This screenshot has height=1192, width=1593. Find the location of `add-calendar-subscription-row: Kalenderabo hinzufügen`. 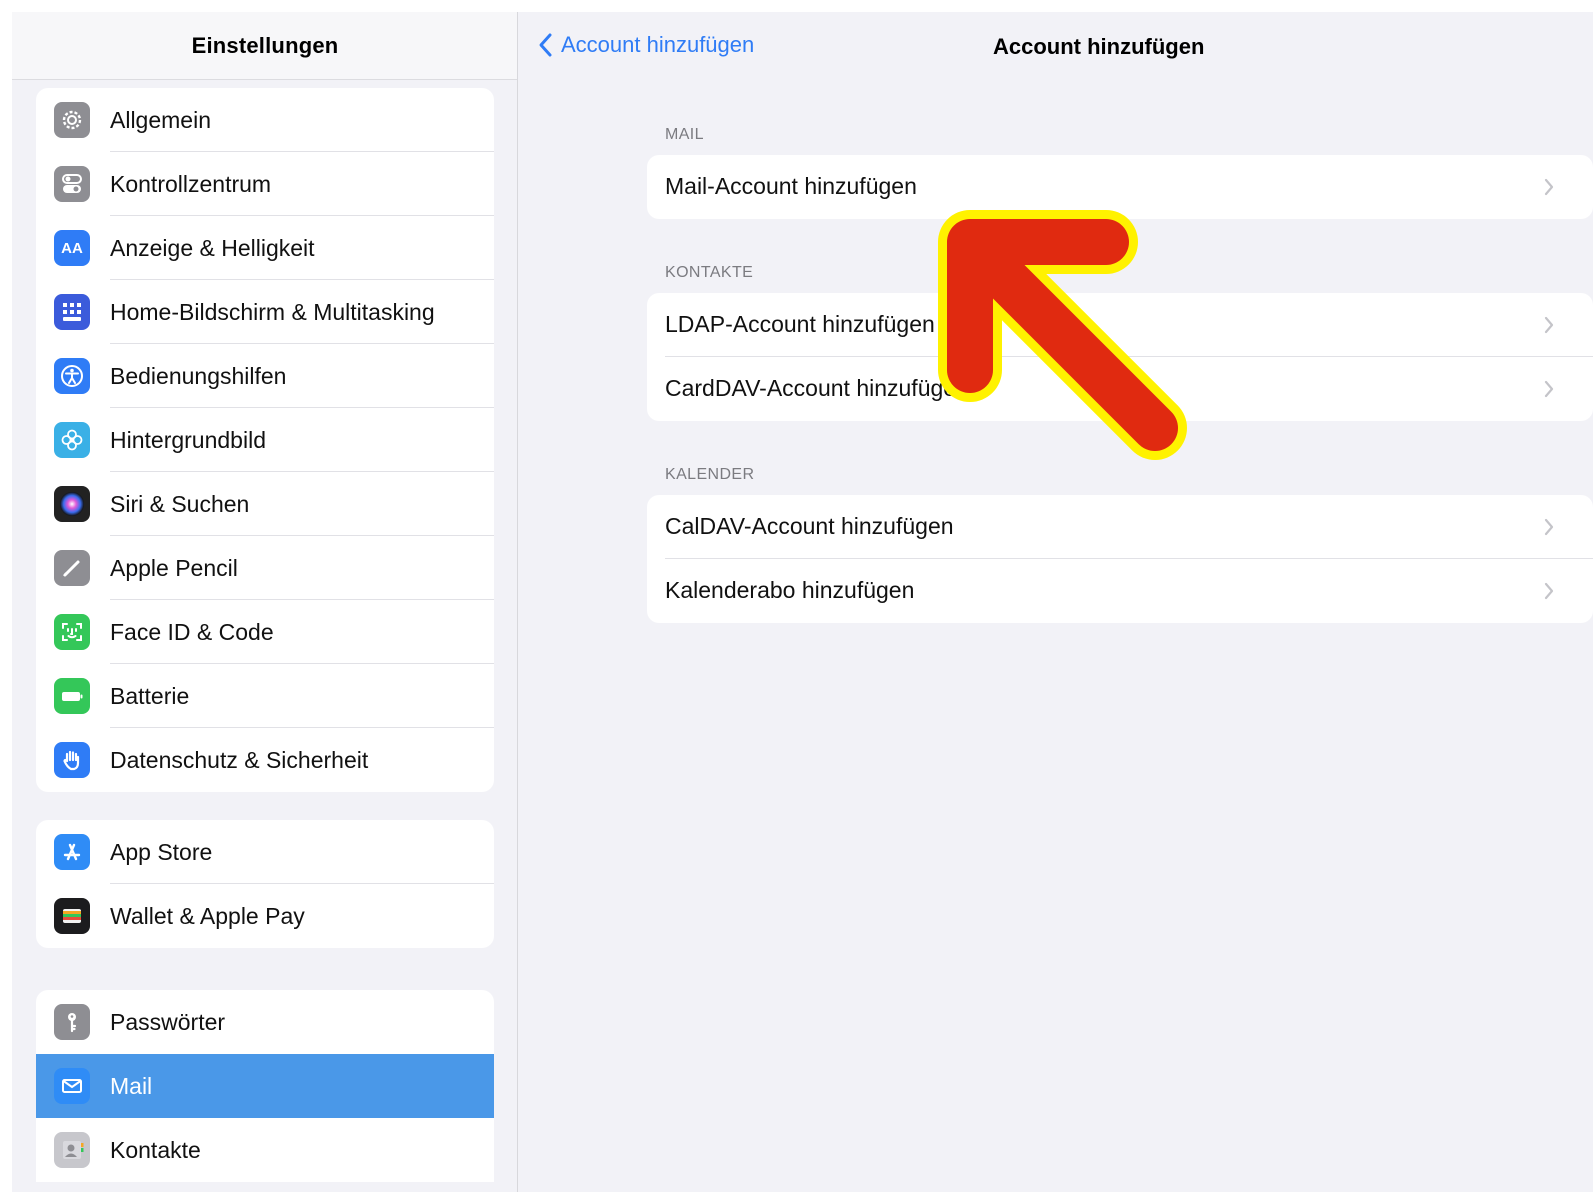

add-calendar-subscription-row: Kalenderabo hinzufügen is located at coordinates (1120, 591).